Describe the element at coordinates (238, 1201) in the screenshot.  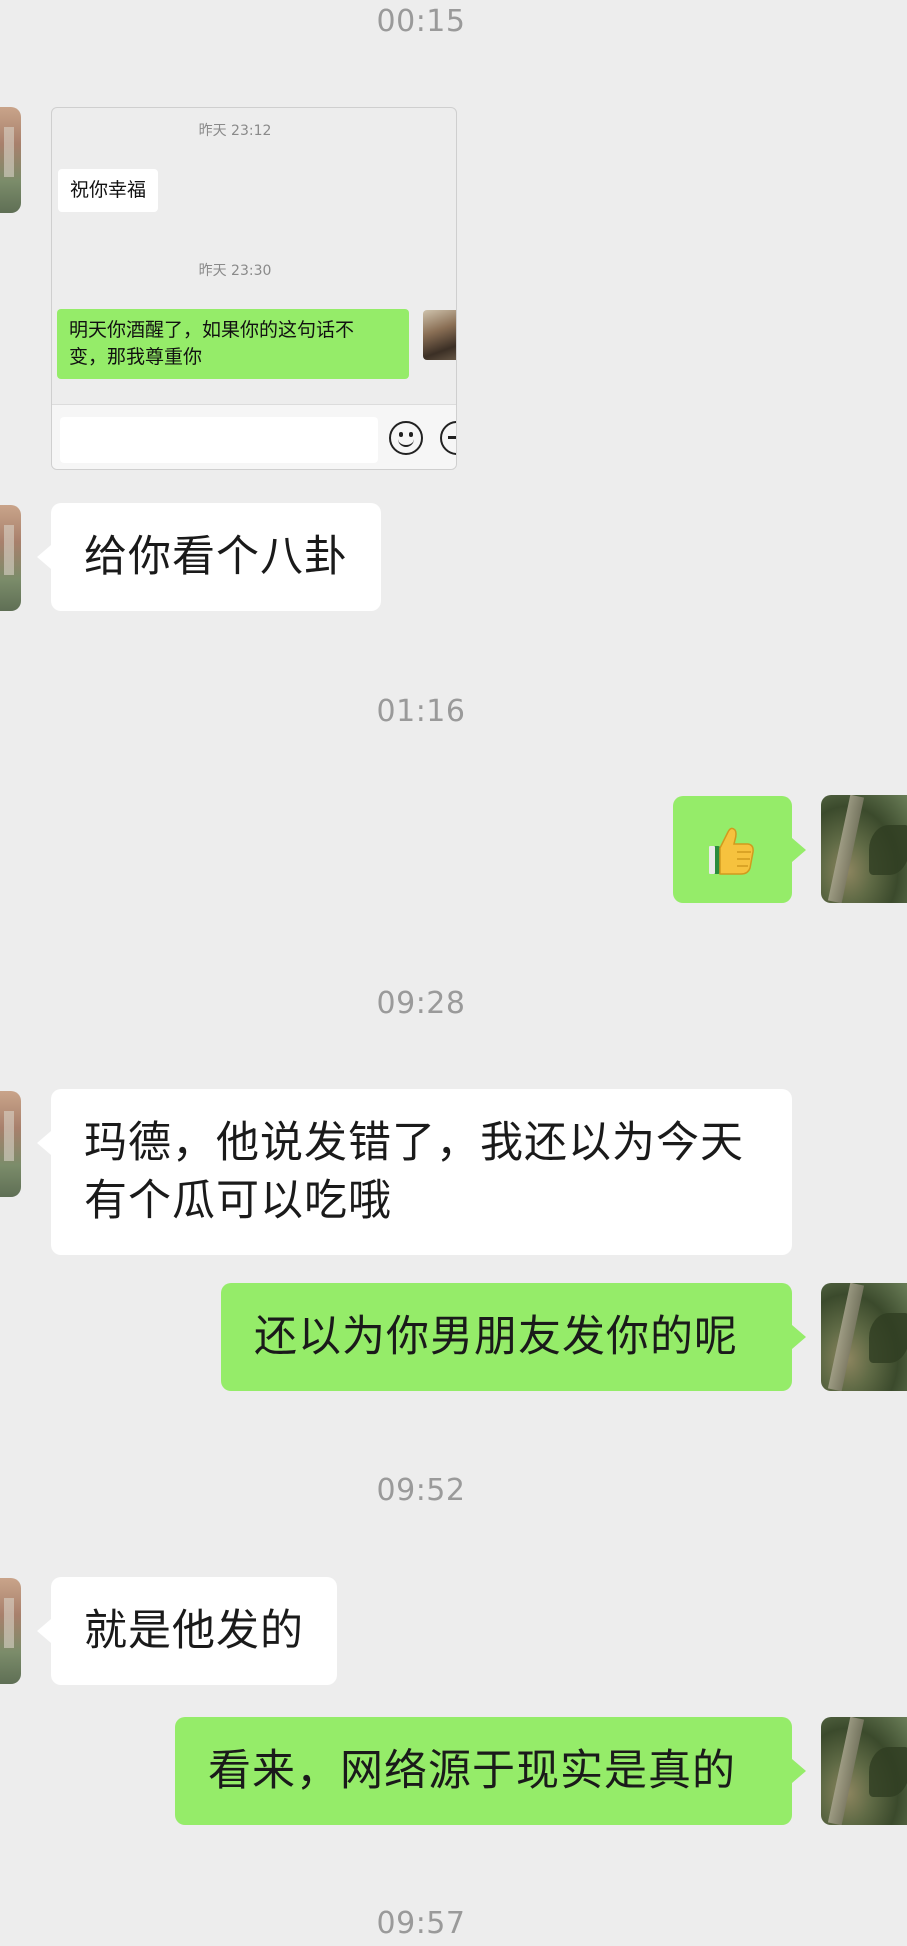
I see `message-line: 有个瓜可以吃哦` at that location.